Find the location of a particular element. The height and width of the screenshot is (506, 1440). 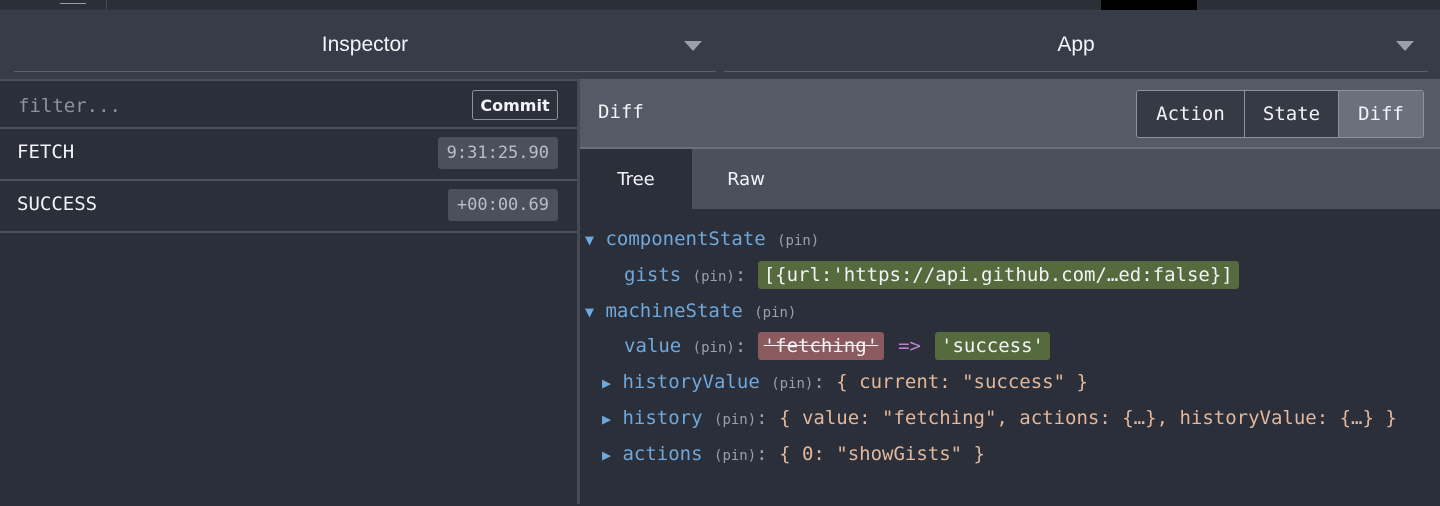

tree-key: machineState is located at coordinates (673, 311).